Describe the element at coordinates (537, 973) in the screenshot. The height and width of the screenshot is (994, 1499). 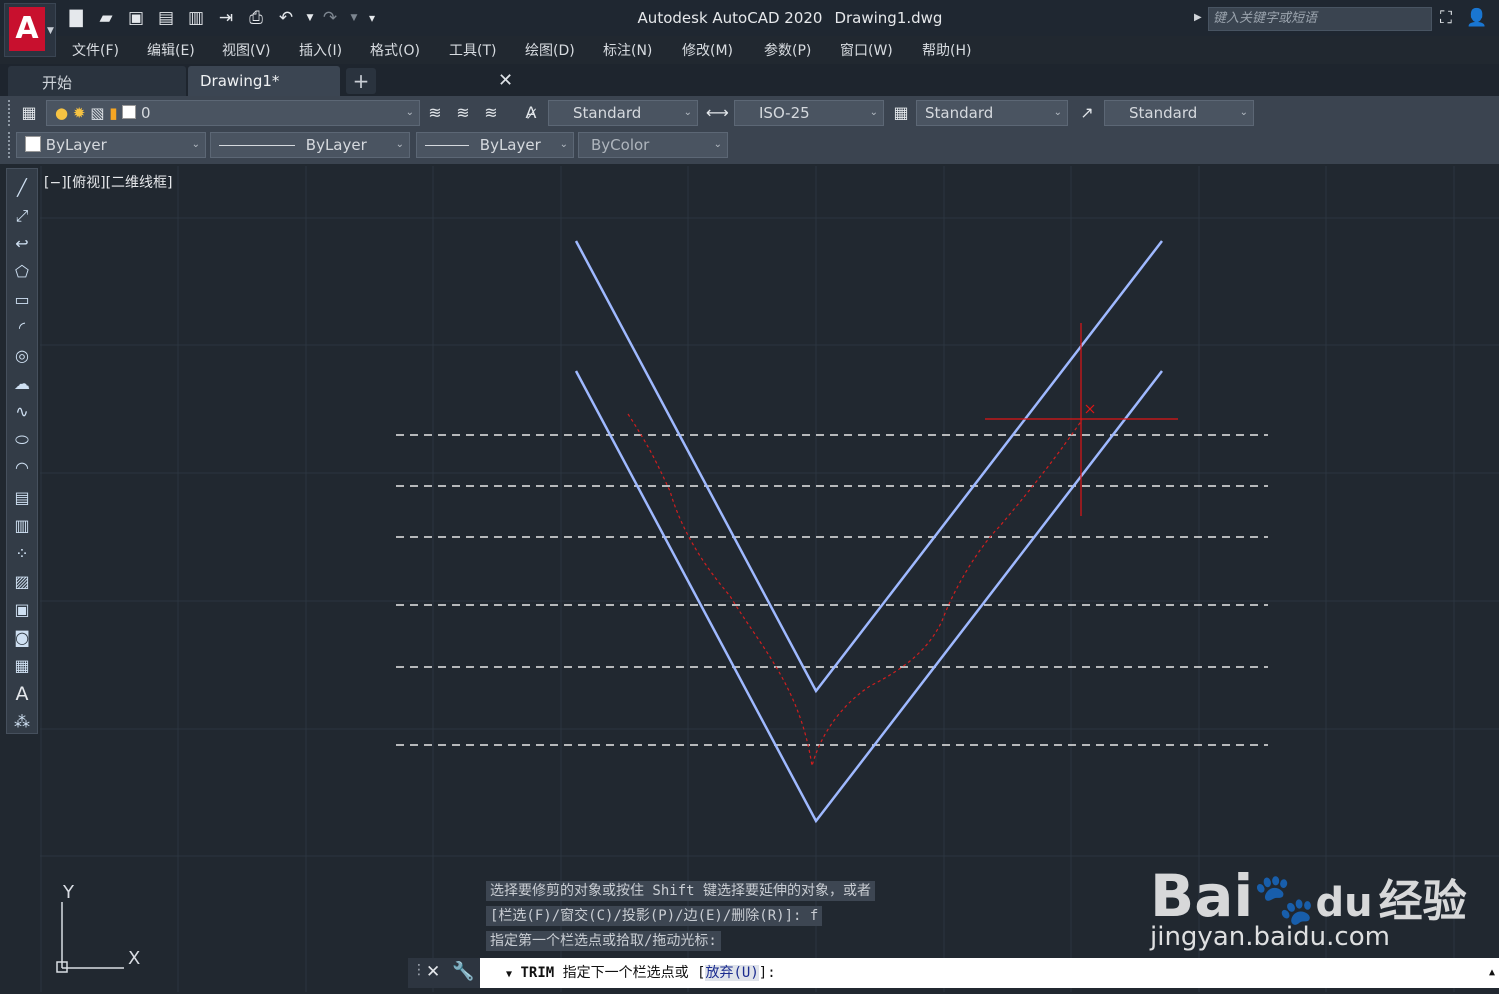
I see `command-name: TRIM` at that location.